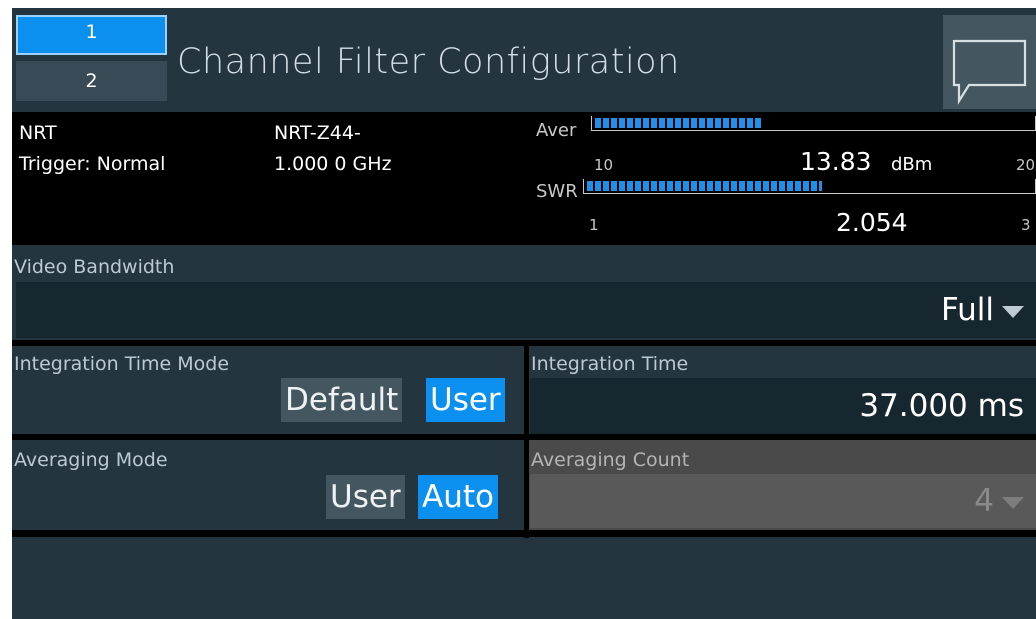  I want to click on video-bandwidth-value: Full, so click(982, 310).